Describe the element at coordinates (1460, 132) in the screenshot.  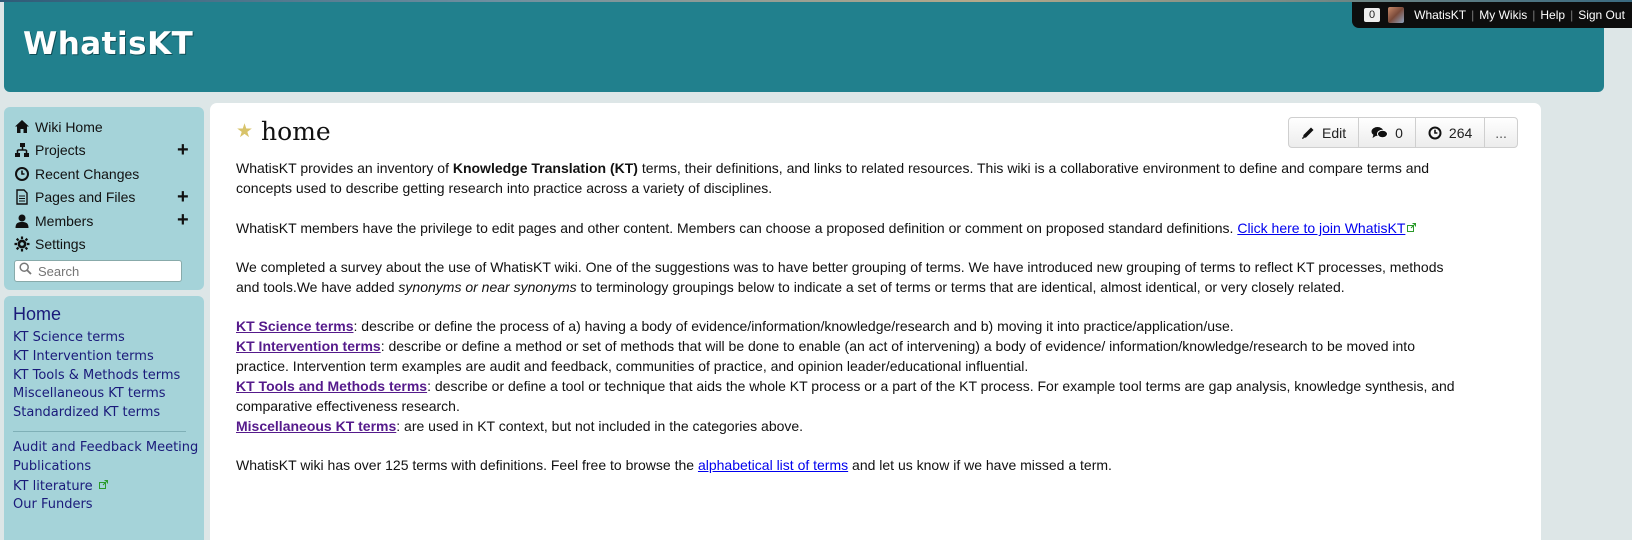
I see `revisions-count: 264` at that location.